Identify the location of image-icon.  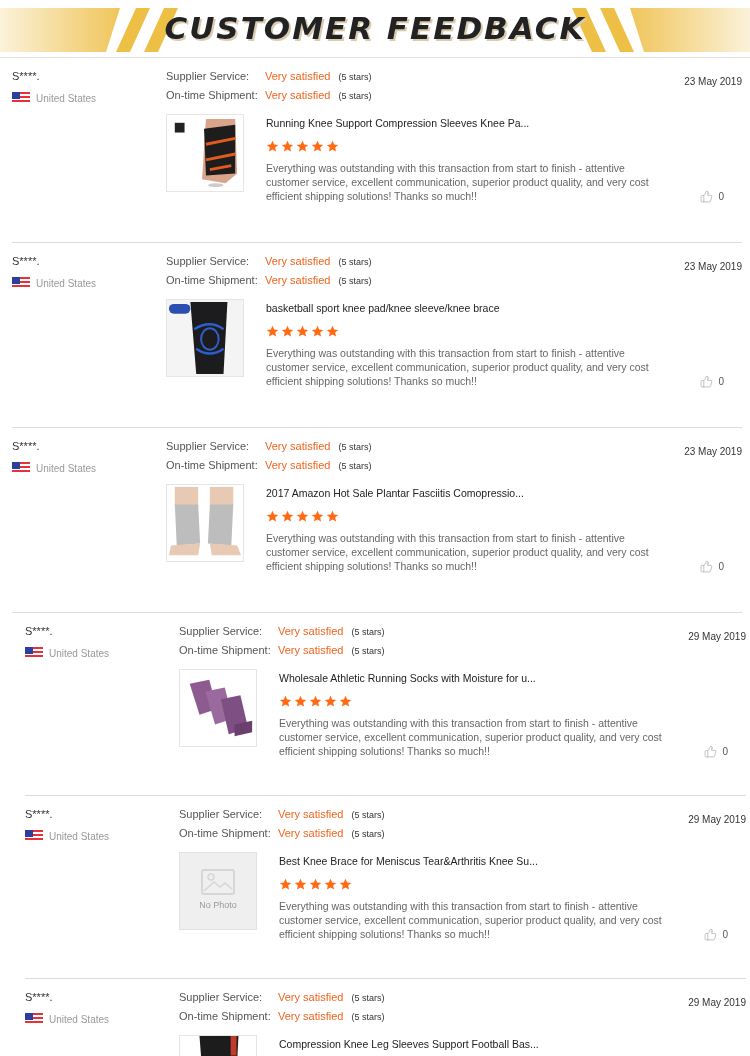
(218, 882).